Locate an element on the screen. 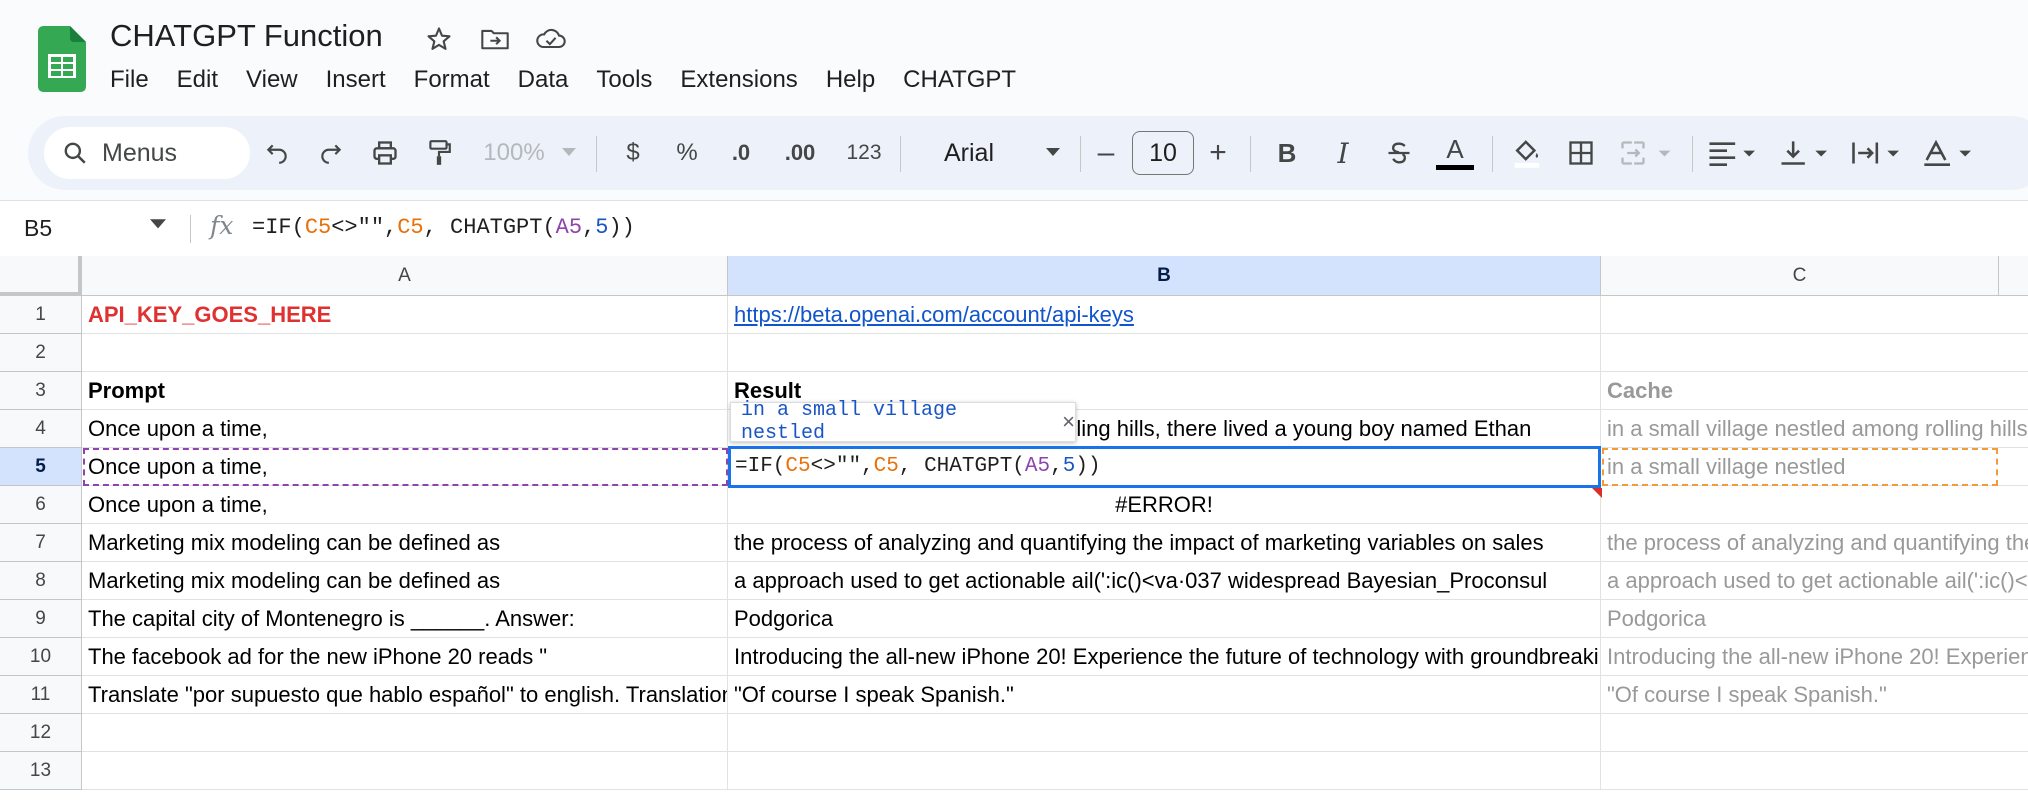 The width and height of the screenshot is (2028, 802). merge-cells-button is located at coordinates (1647, 153).